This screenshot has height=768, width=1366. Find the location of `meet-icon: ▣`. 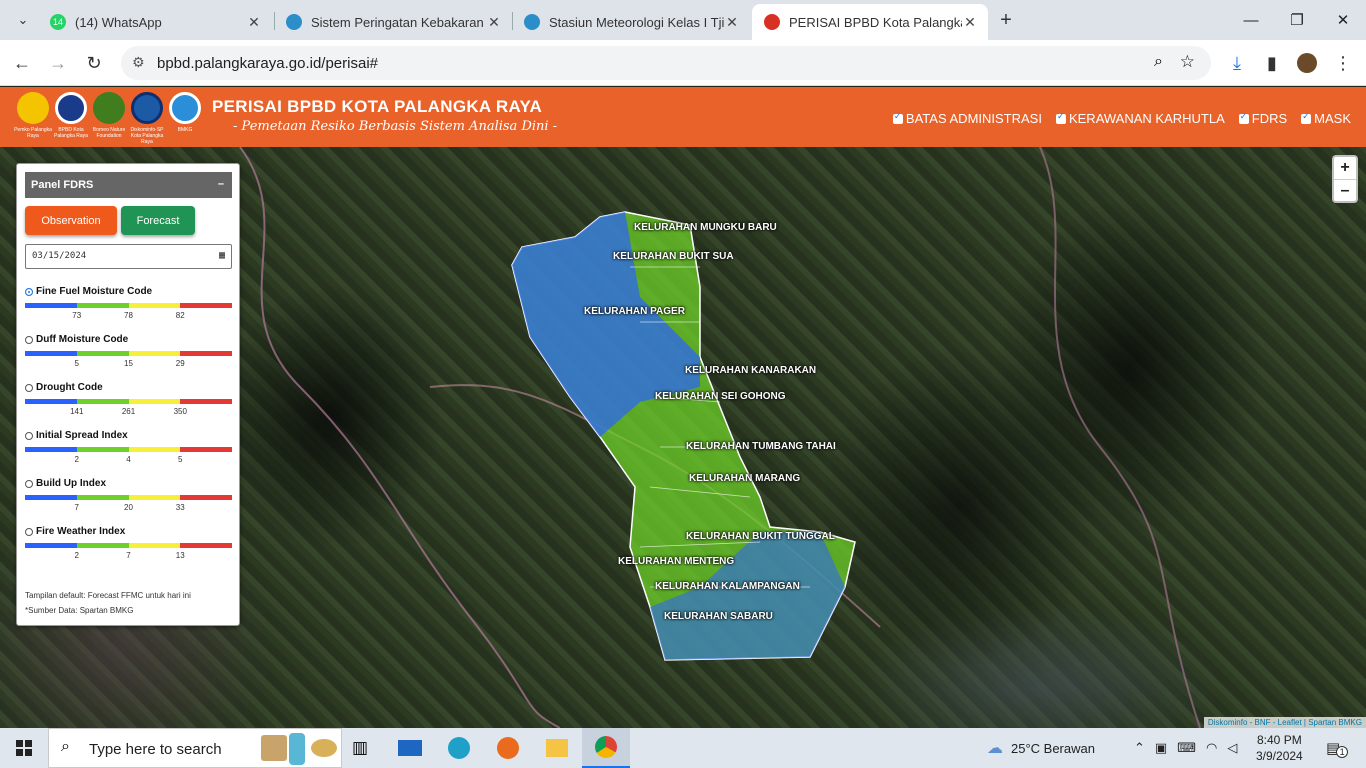

meet-icon: ▣ is located at coordinates (1161, 748).